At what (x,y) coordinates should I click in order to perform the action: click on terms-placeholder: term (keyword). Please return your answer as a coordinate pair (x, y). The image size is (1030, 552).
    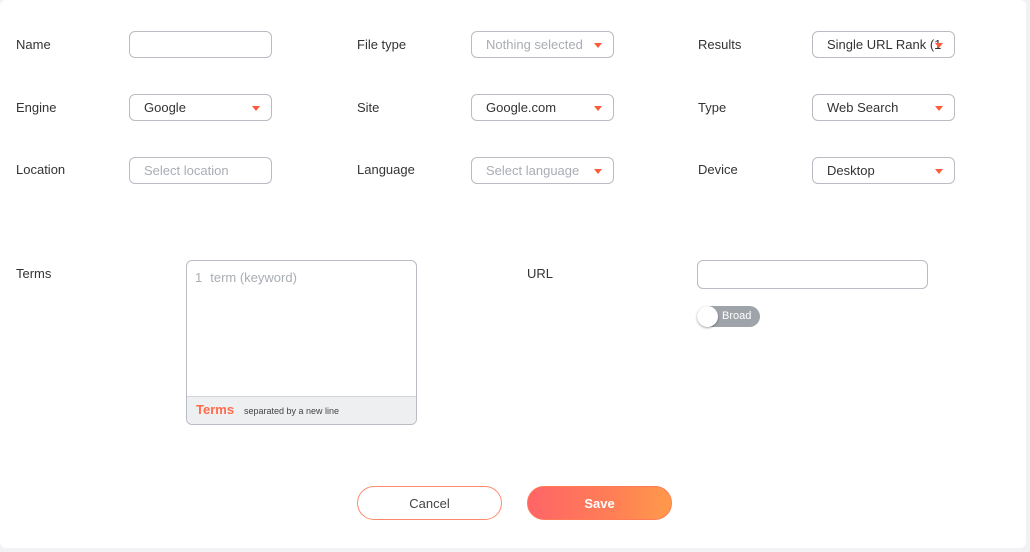
    Looking at the image, I should click on (253, 277).